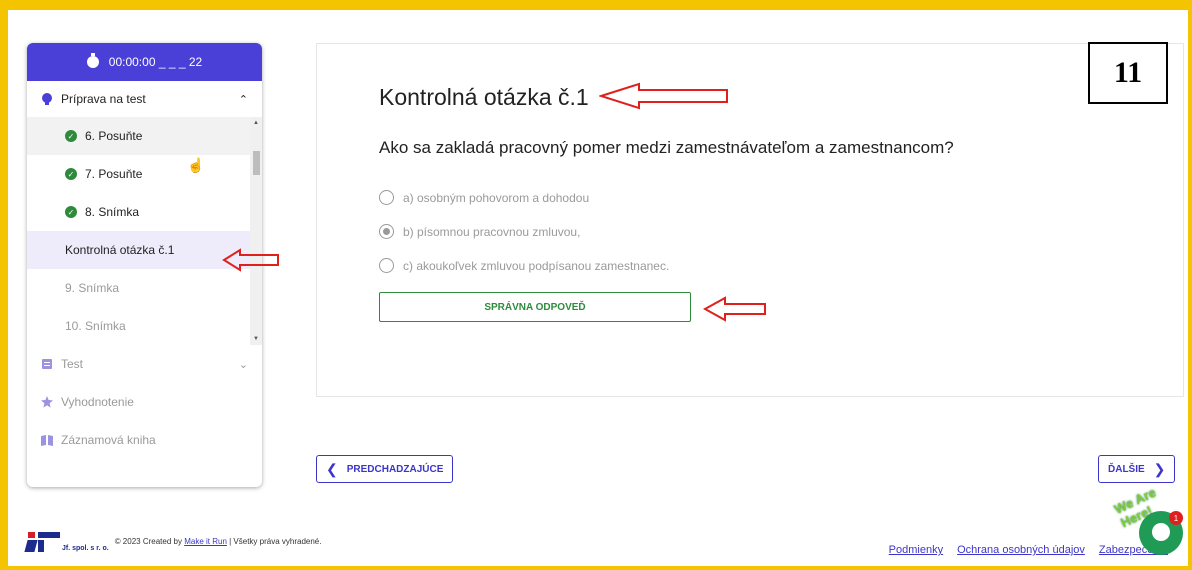  I want to click on section-prep-label: Príprava na test, so click(103, 99).